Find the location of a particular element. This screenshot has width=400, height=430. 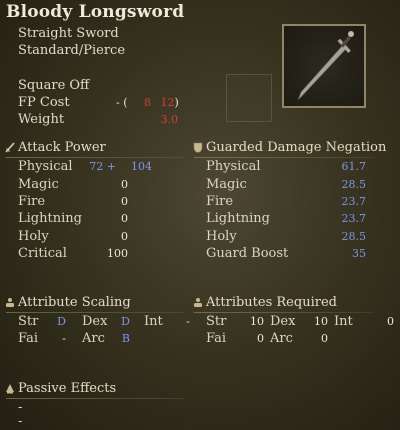

longsword-icon is located at coordinates (325, 66).